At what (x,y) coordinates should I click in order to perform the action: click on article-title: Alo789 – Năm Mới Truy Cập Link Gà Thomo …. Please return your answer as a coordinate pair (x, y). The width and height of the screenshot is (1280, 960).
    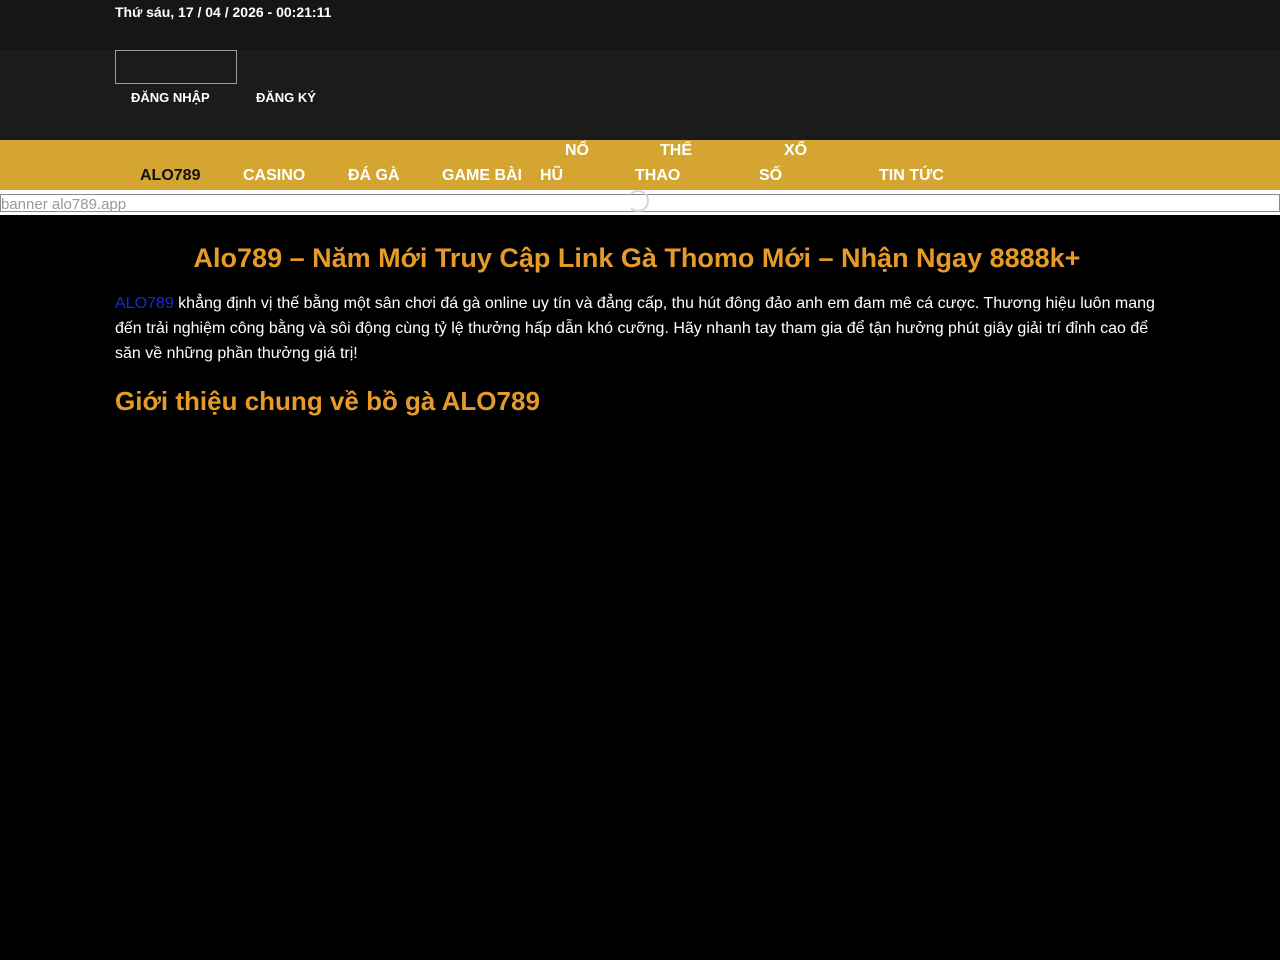
    Looking at the image, I should click on (637, 258).